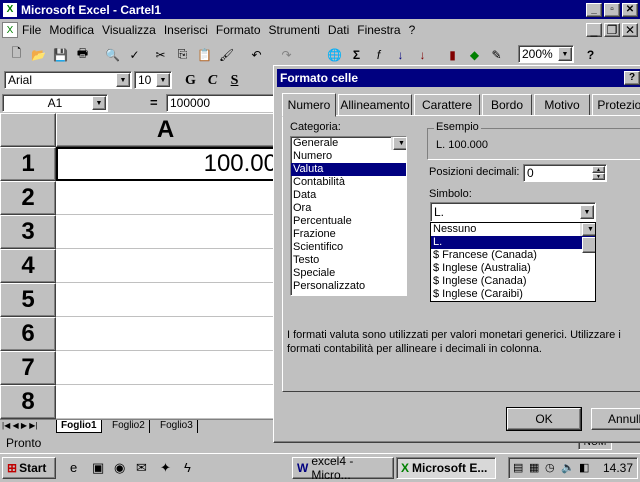  I want to click on scroll-thumb, so click(588, 245).